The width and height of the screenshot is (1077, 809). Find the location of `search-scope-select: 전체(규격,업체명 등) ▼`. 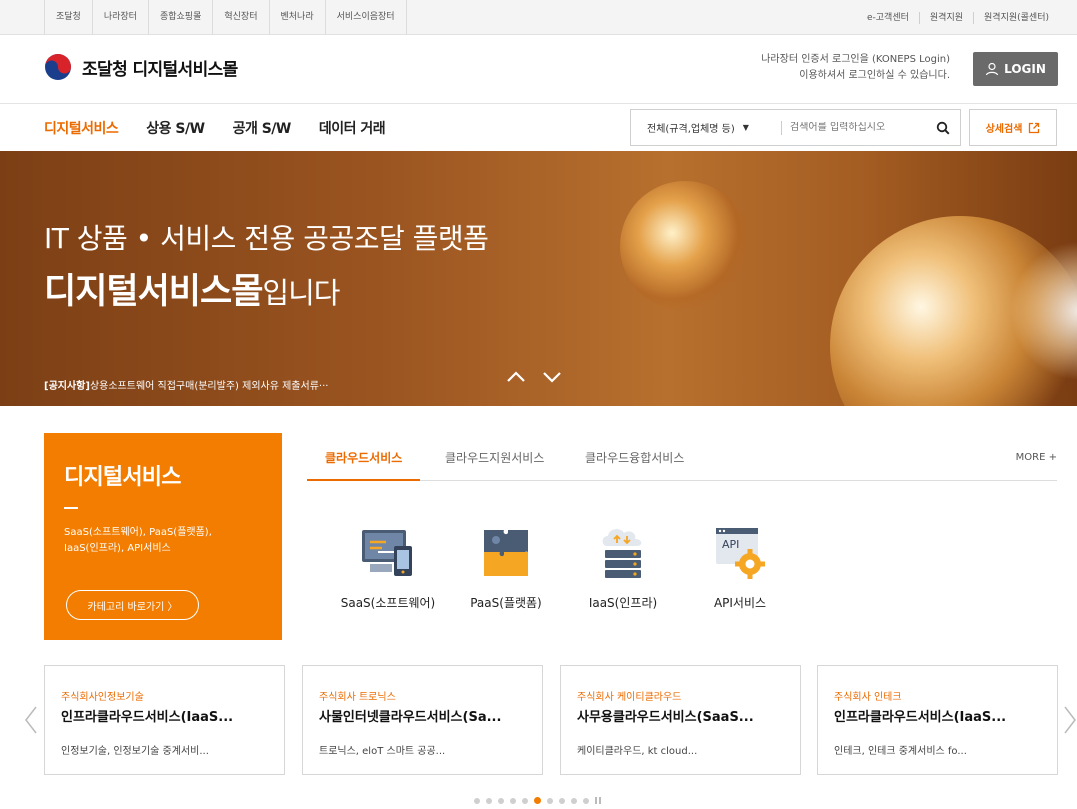

search-scope-select: 전체(규격,업체명 등) ▼ is located at coordinates (706, 127).